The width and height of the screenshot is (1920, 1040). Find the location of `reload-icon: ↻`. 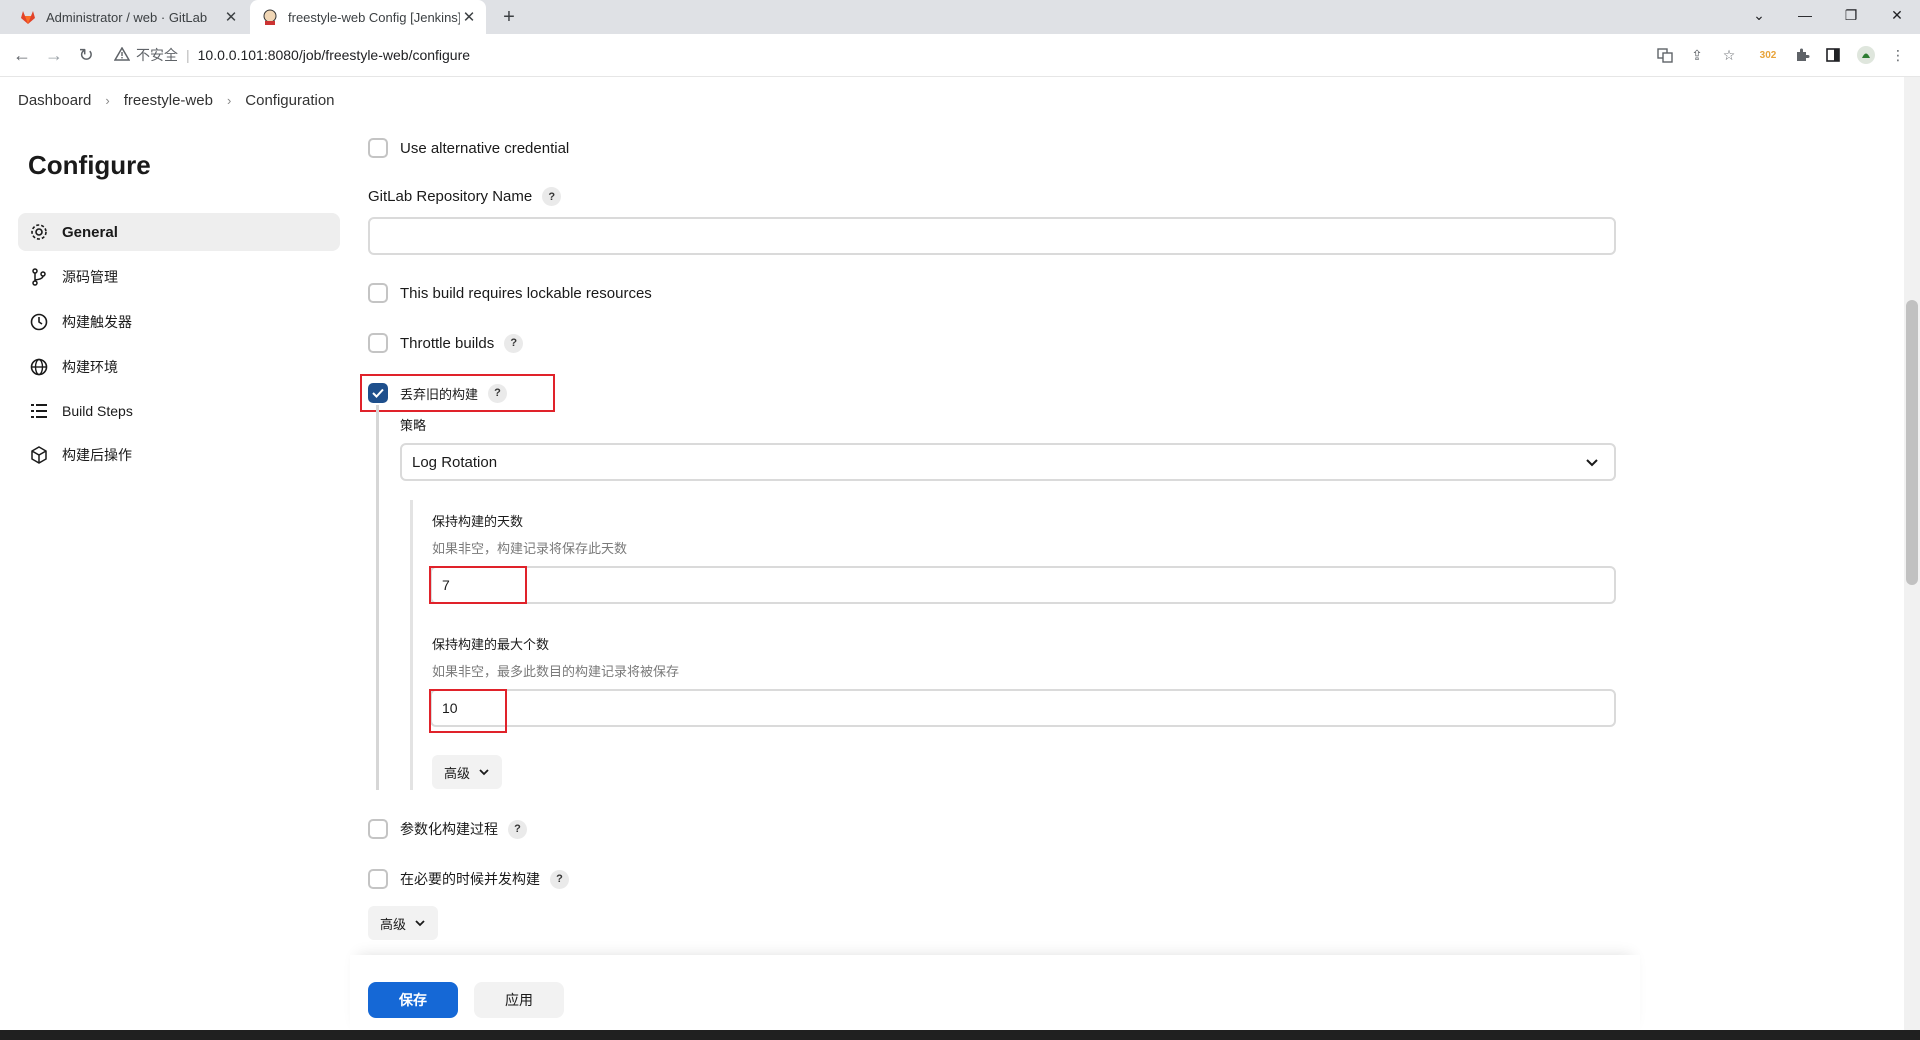

reload-icon: ↻ is located at coordinates (86, 55).